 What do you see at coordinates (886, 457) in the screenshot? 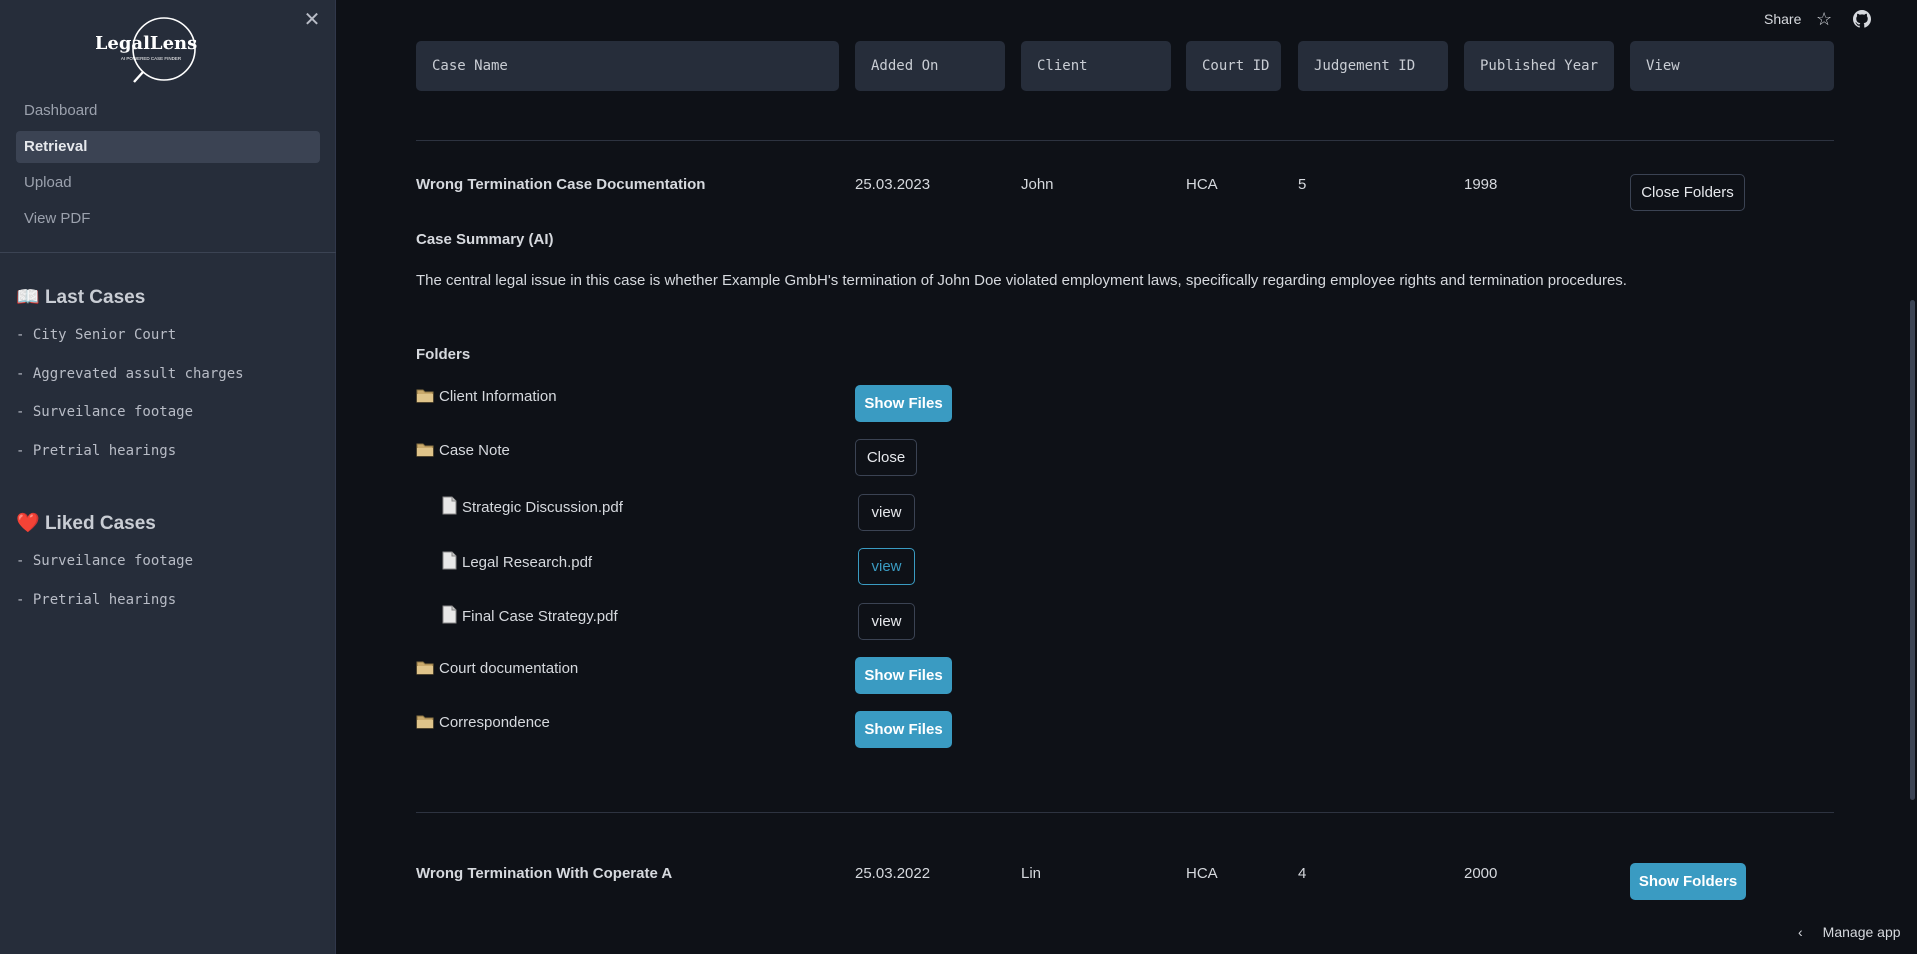
I see `close-folder-button: Close` at bounding box center [886, 457].